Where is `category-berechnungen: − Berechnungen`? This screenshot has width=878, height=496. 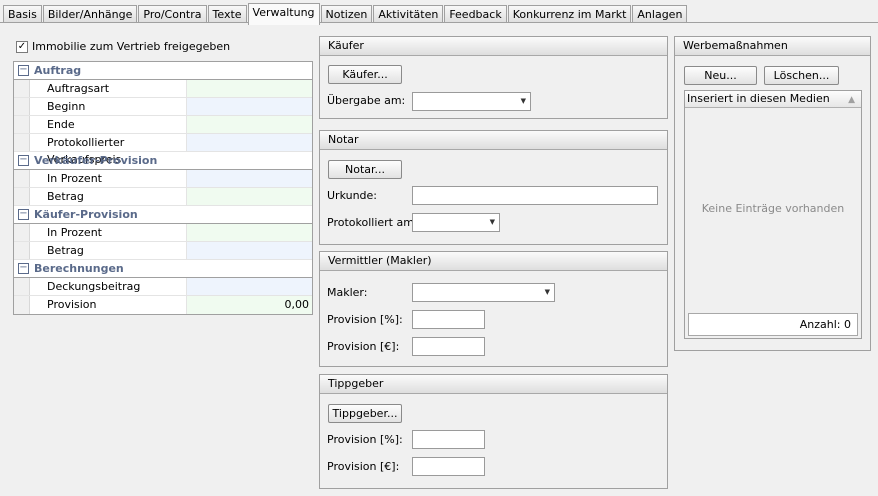 category-berechnungen: − Berechnungen is located at coordinates (163, 269).